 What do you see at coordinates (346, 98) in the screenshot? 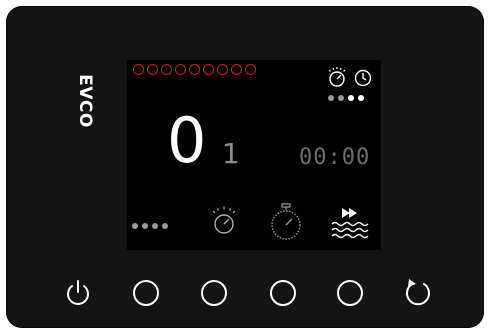
I see `status-dots-top` at bounding box center [346, 98].